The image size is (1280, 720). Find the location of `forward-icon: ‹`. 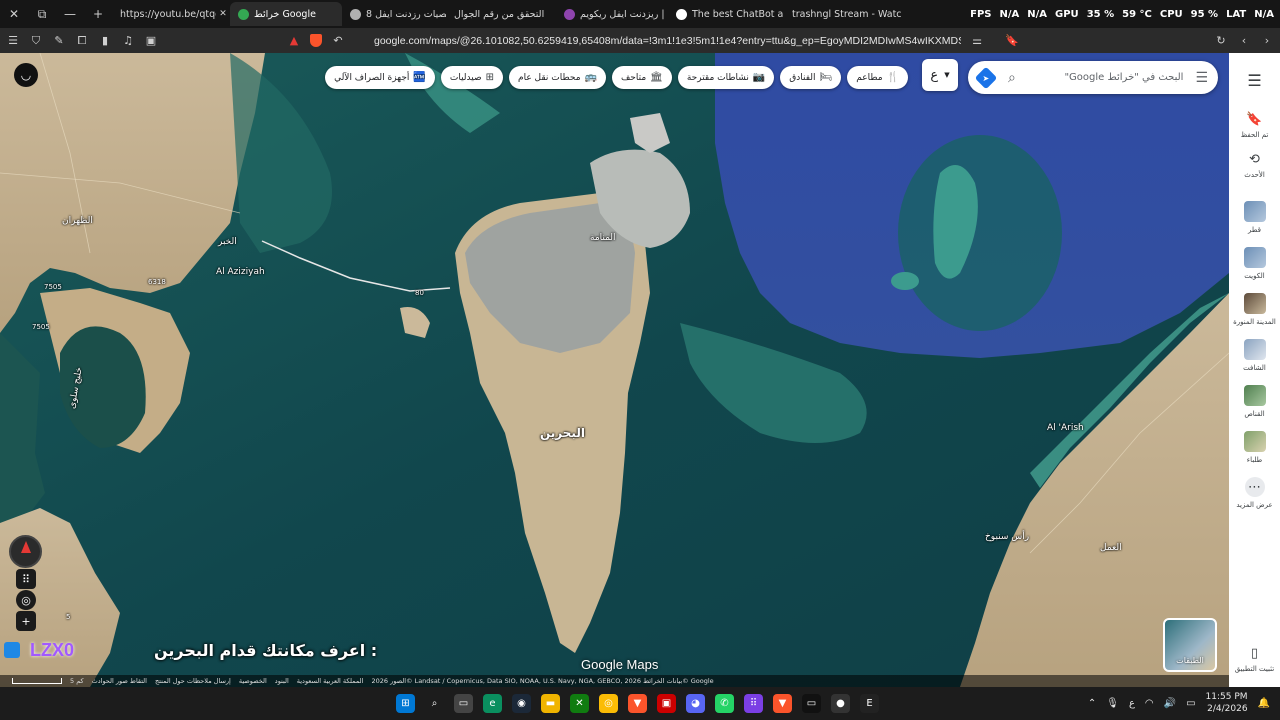

forward-icon: ‹ is located at coordinates (1244, 41).